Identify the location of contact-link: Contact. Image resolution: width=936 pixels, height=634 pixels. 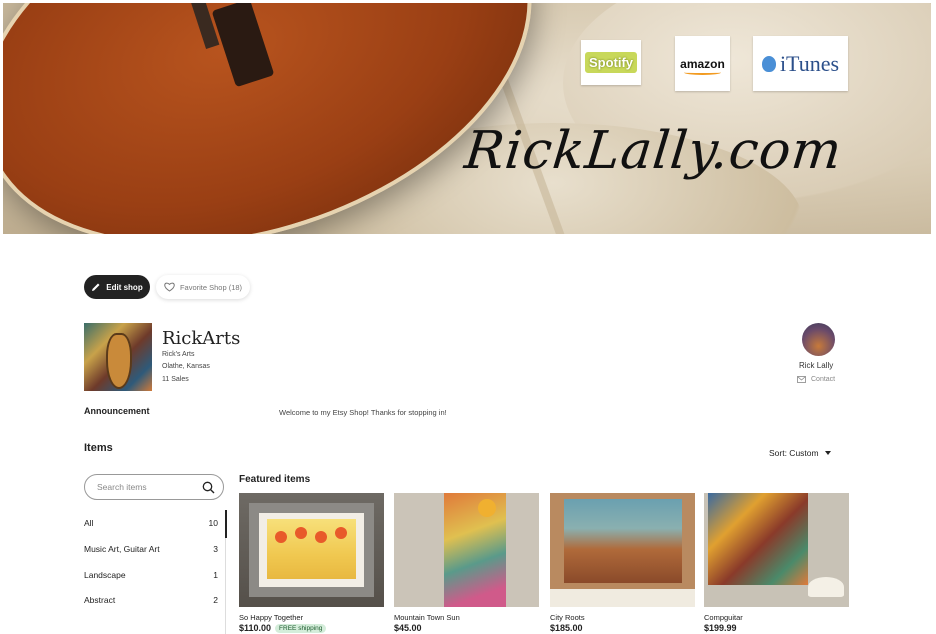
(816, 379).